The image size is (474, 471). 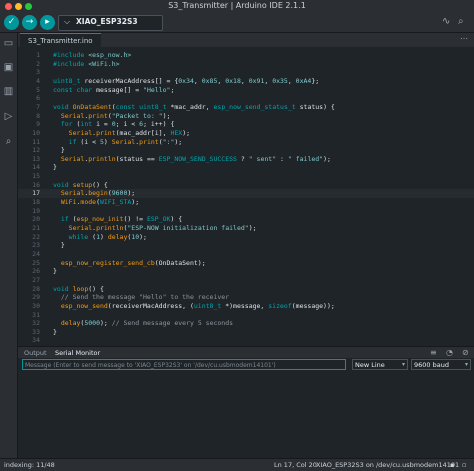 I want to click on code-text: void loop() {, so click(x=78, y=288).